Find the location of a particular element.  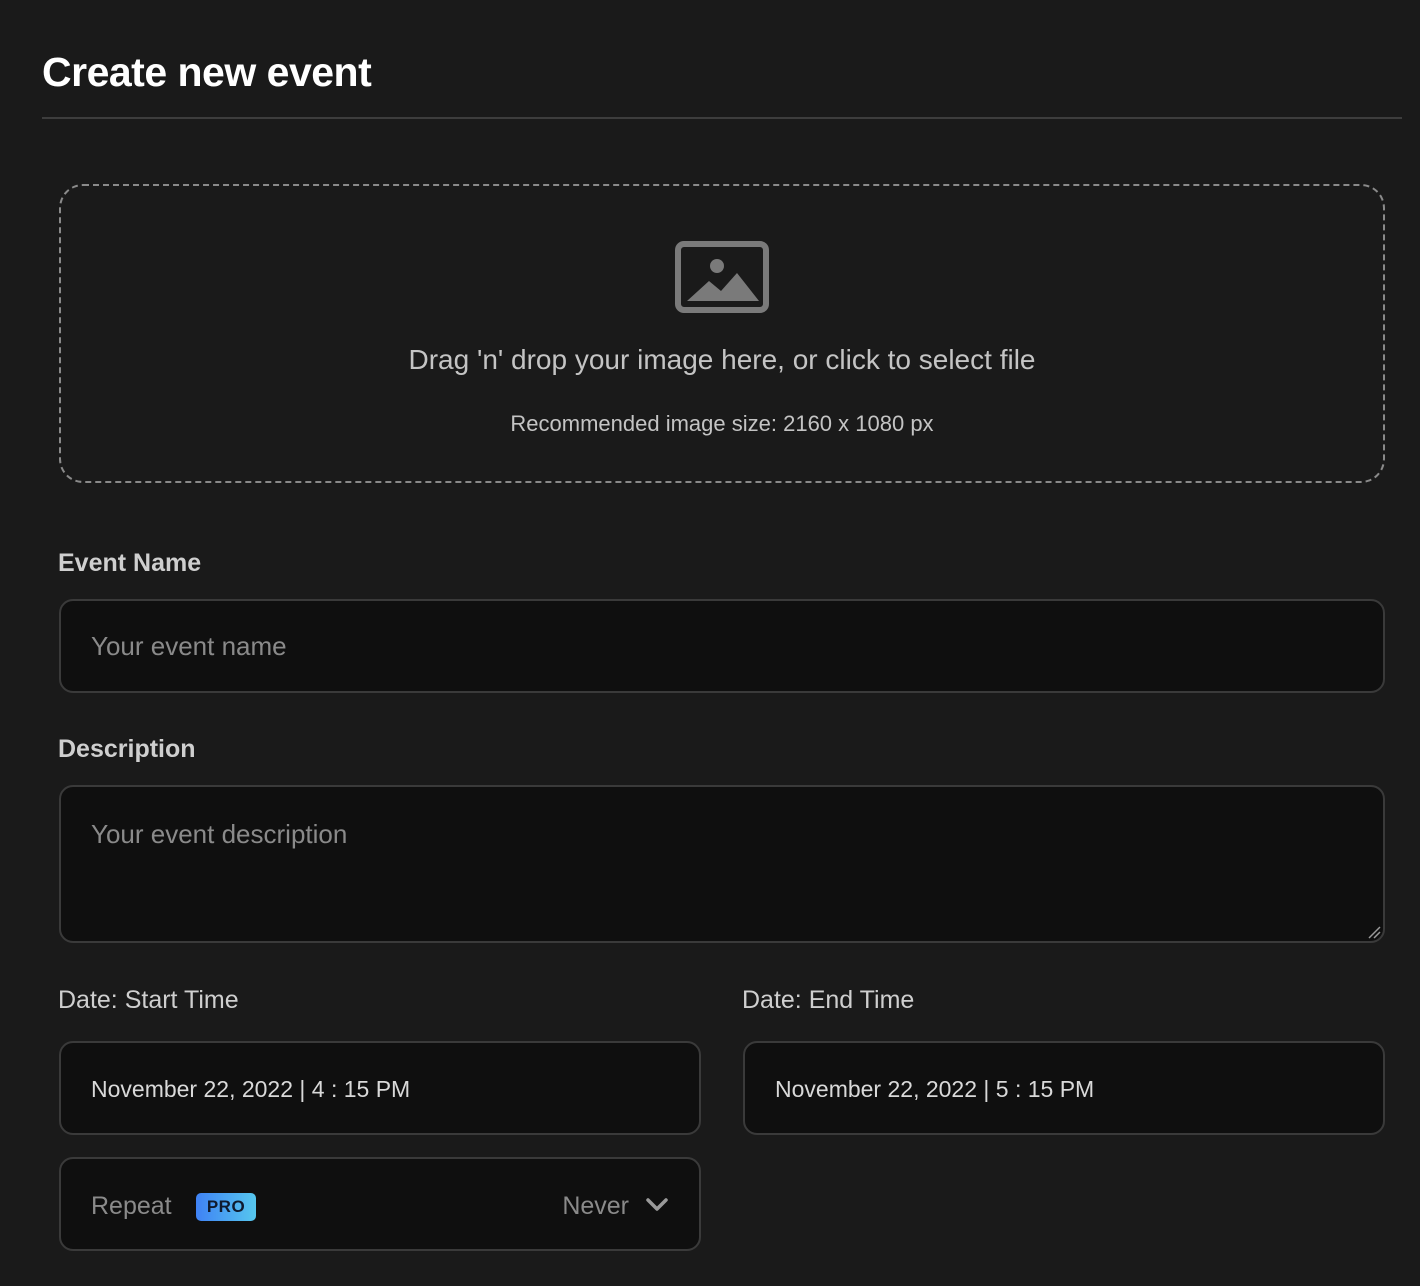

chevron-down-icon is located at coordinates (657, 1205).